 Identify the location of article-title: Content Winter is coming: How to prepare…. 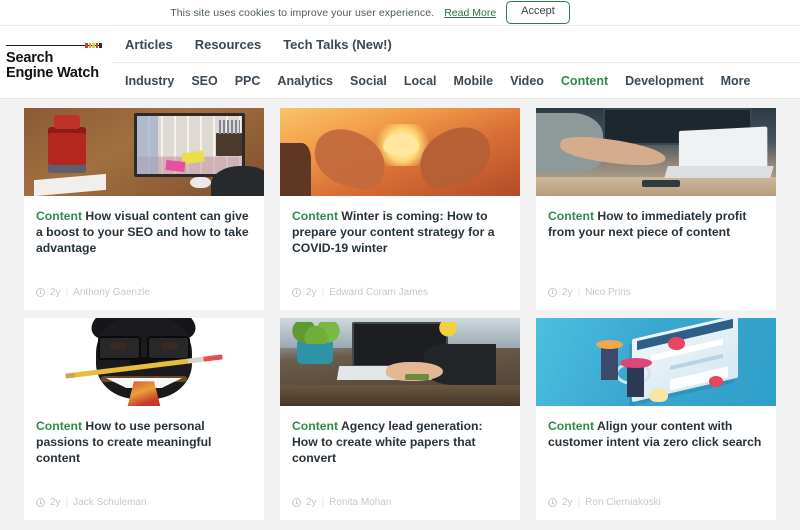
(400, 232).